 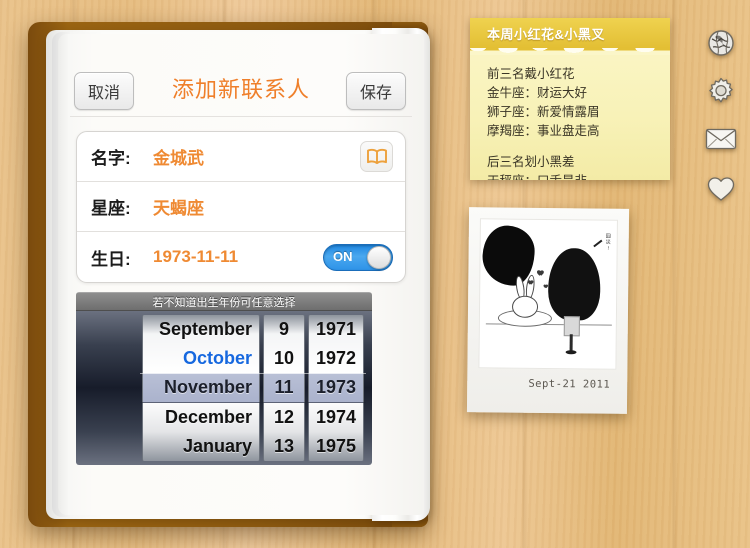 What do you see at coordinates (578, 176) in the screenshot?
I see `note-line-clipped: 天秤座：口舌是非` at bounding box center [578, 176].